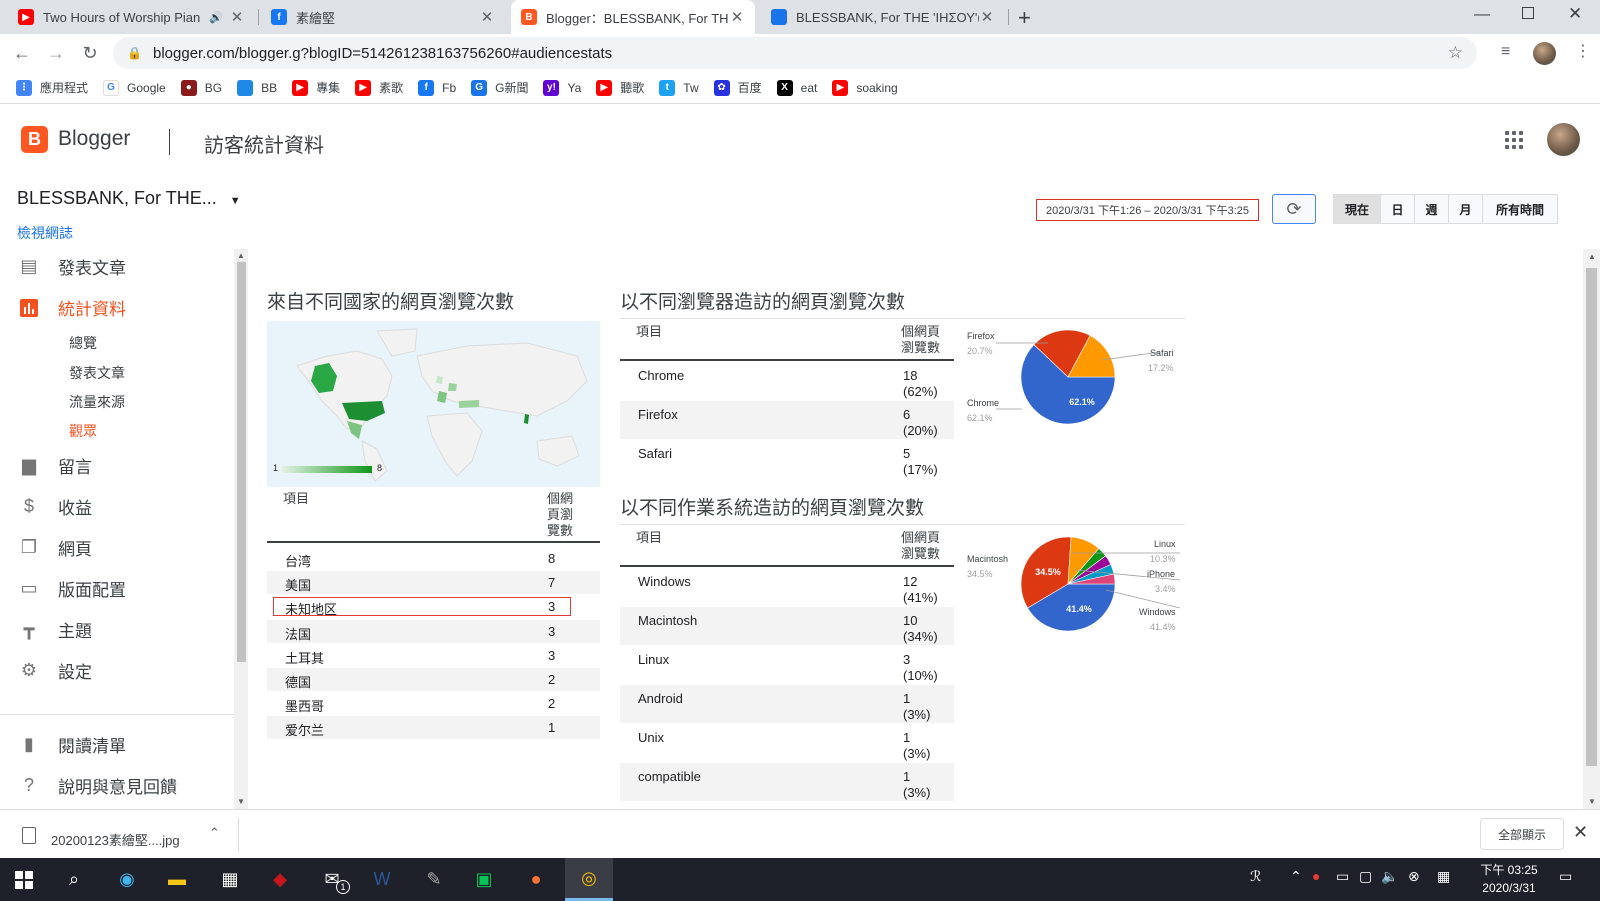 This screenshot has width=1600, height=901. Describe the element at coordinates (56, 53) in the screenshot. I see `forward-button: →` at that location.